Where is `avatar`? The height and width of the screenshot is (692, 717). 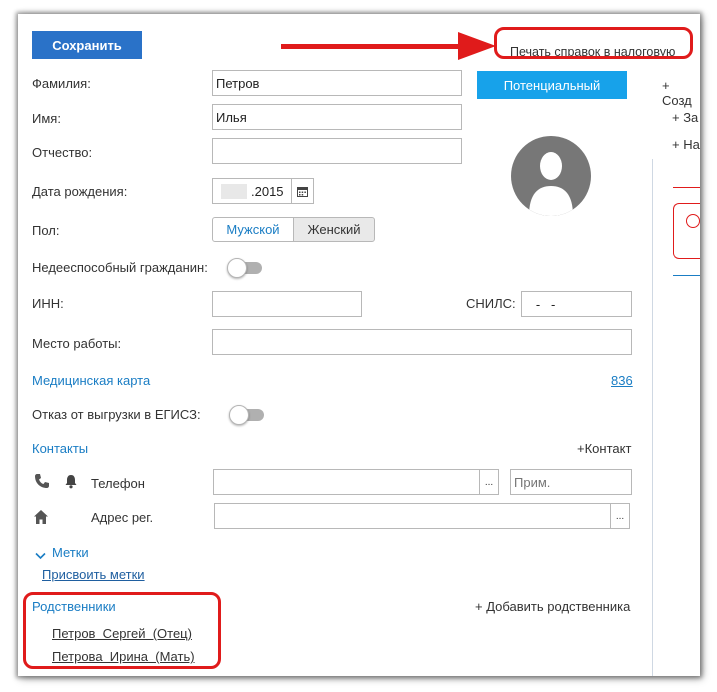 avatar is located at coordinates (551, 176).